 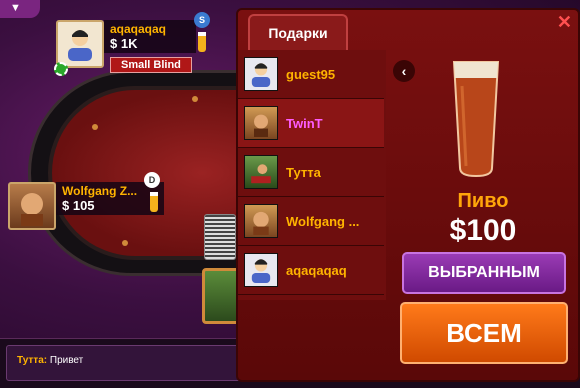 I want to click on blind-label: Small Blind, so click(x=151, y=65).